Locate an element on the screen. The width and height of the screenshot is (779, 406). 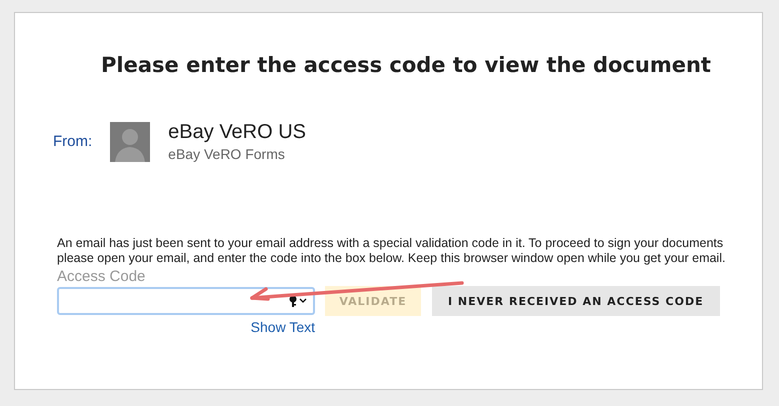
sender-subtitle: eBay VeRO Forms is located at coordinates (227, 154).